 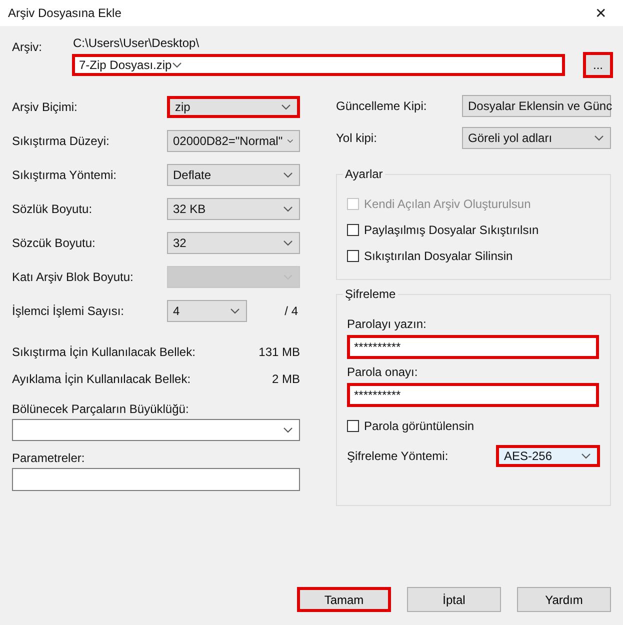 I want to click on dropdown: Dosyalar Eklensin ve Günc, so click(x=536, y=106).